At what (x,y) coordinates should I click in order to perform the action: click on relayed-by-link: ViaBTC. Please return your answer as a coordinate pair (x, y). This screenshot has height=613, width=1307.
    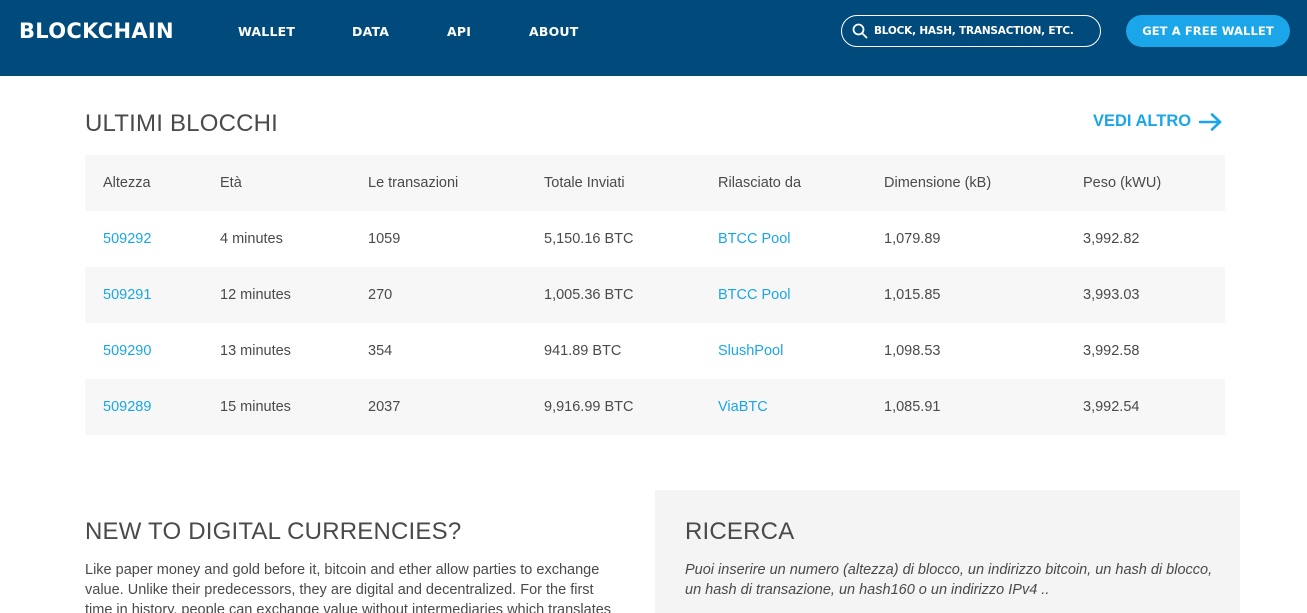
    Looking at the image, I should click on (743, 407).